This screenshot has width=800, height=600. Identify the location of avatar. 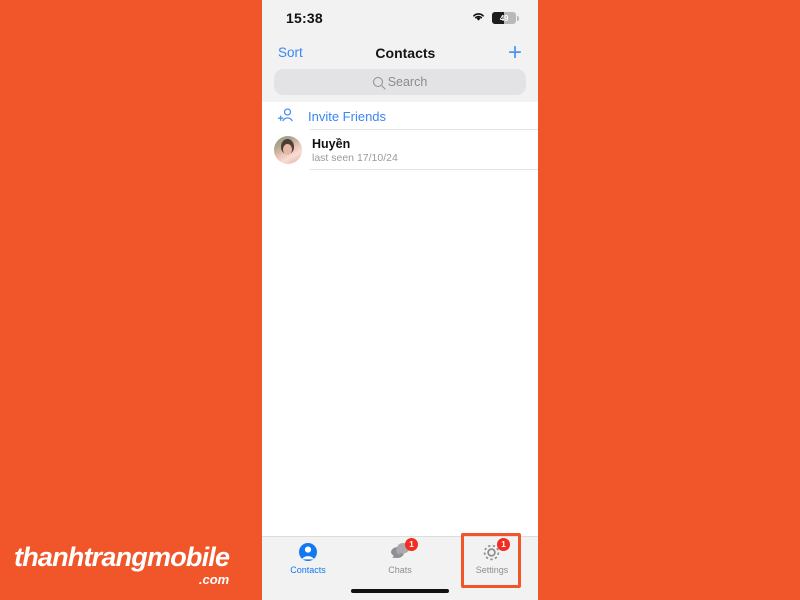
(288, 150).